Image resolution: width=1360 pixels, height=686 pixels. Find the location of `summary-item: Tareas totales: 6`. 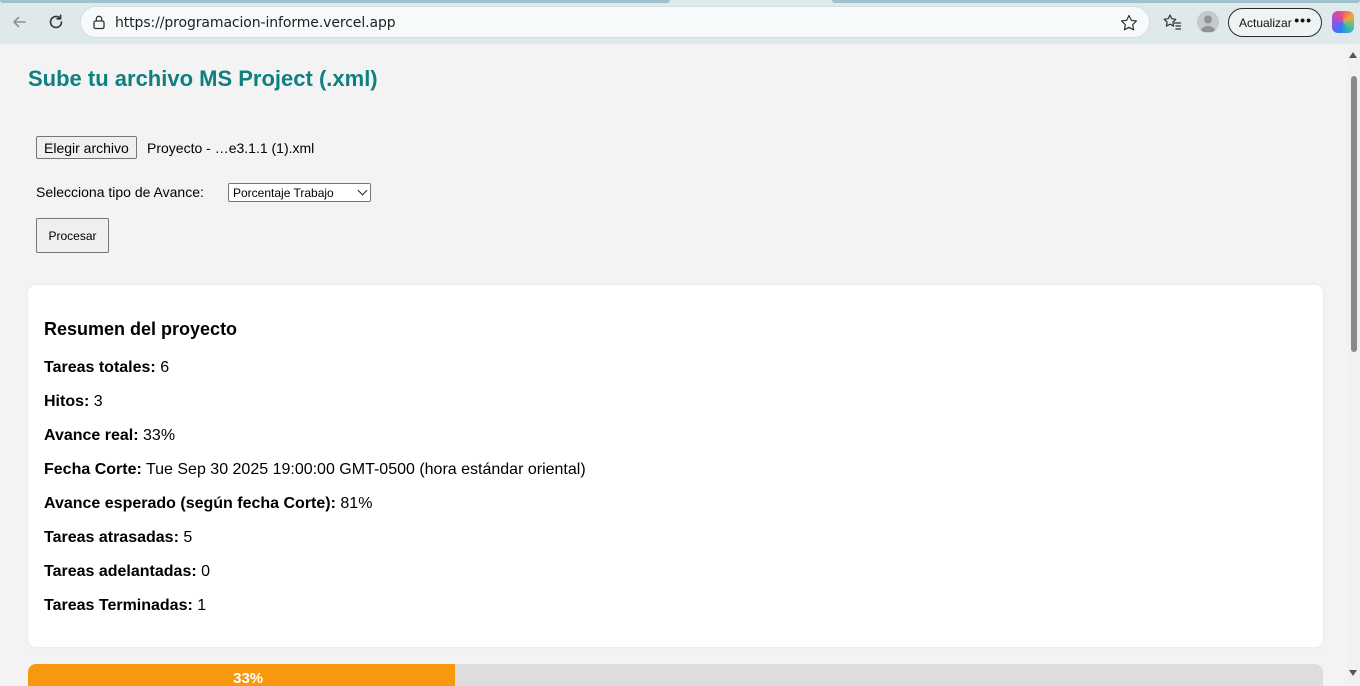

summary-item: Tareas totales: 6 is located at coordinates (106, 368).